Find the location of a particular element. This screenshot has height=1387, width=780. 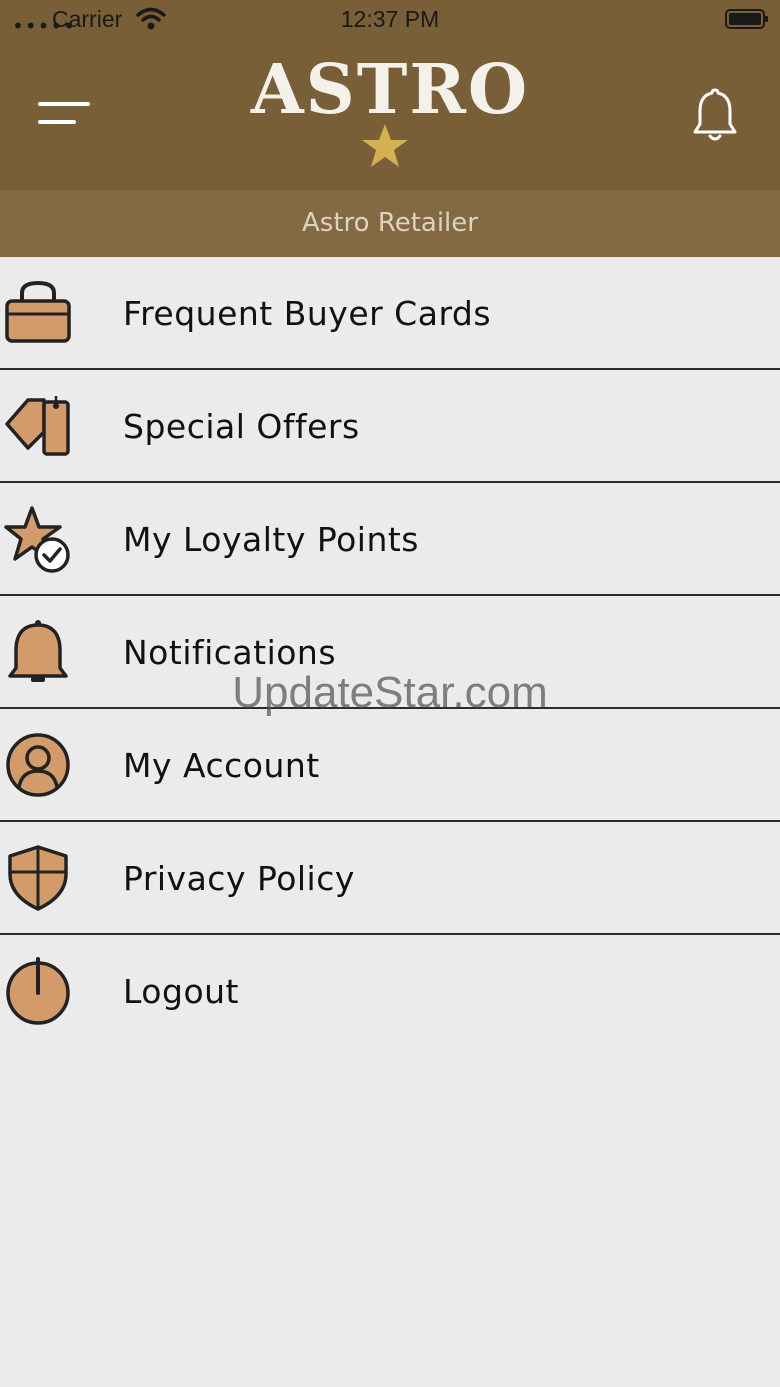

status-time: 12:37 PM is located at coordinates (390, 19).